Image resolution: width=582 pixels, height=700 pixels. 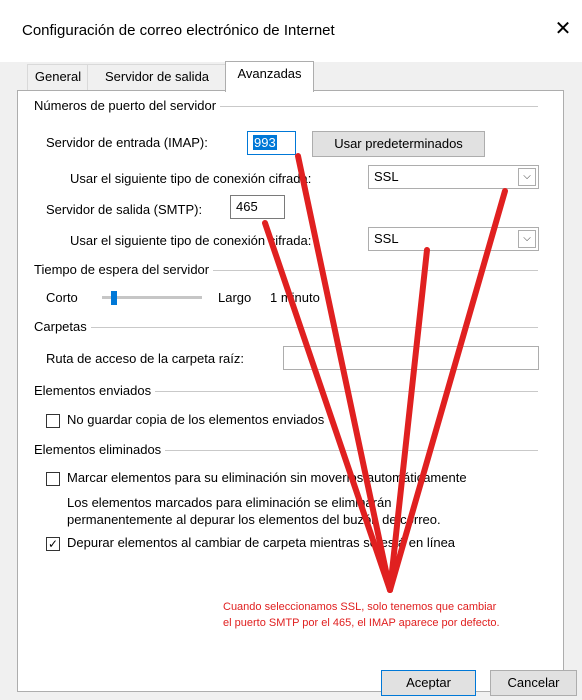 I want to click on arrow-line-outgoing-ssl, so click(x=408, y=420).